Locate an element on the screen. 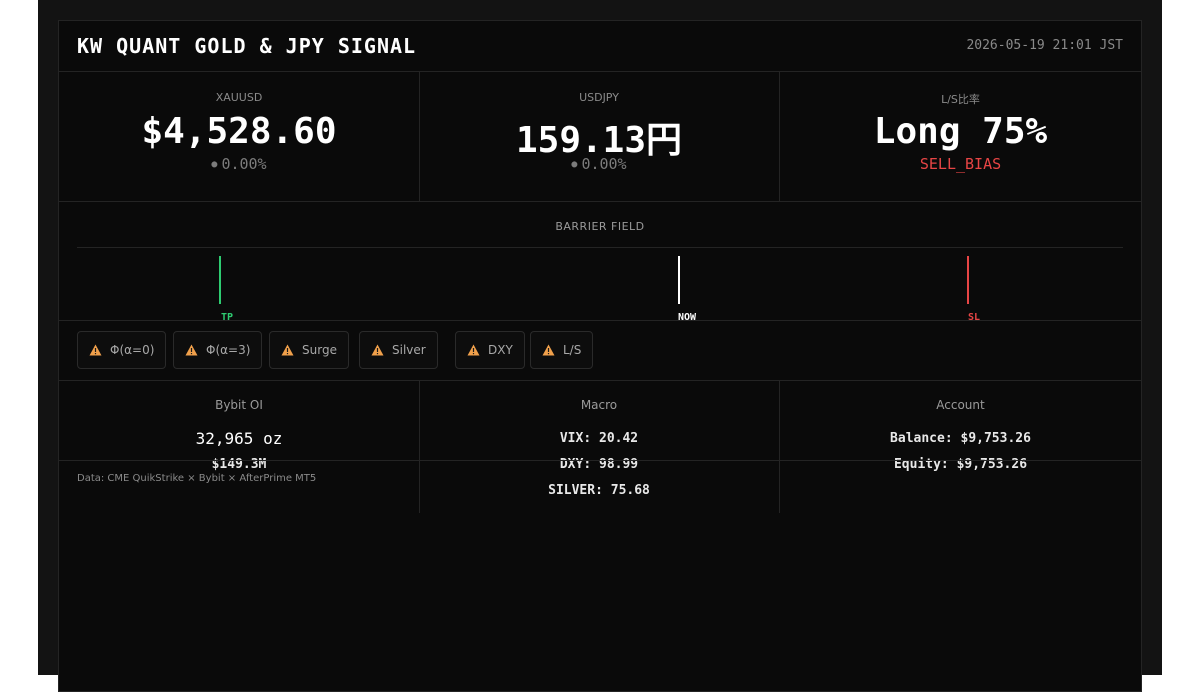 Image resolution: width=1200 pixels, height=692 pixels. alert-phi-3: Φ(α=3) is located at coordinates (218, 350).